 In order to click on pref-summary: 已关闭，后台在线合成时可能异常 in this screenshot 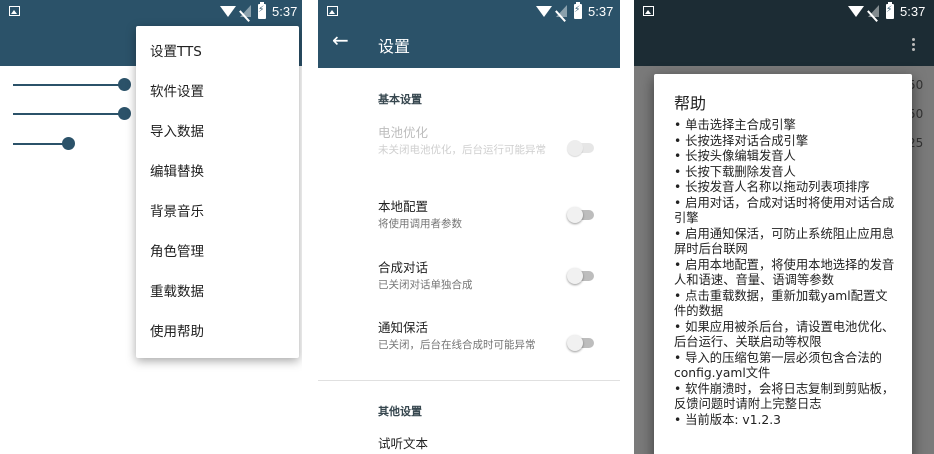, I will do `click(457, 345)`.